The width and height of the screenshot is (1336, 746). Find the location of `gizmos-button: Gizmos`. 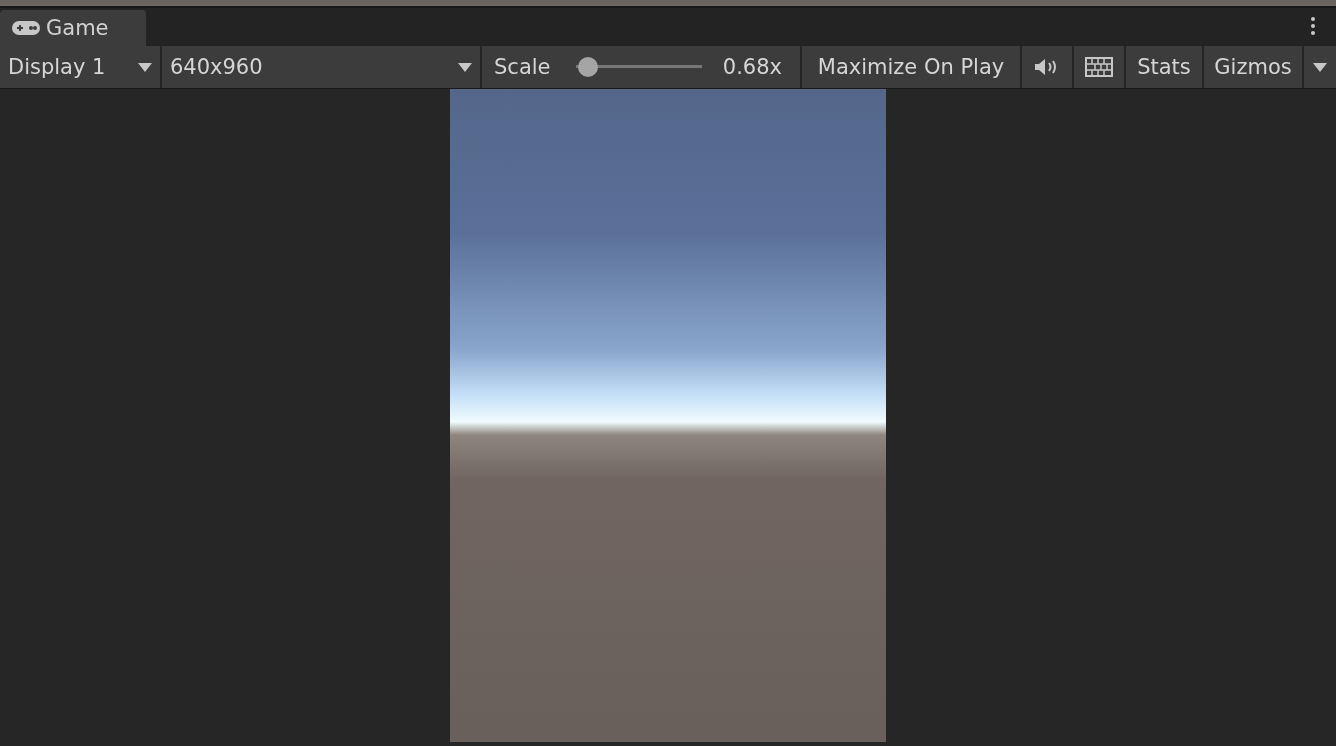

gizmos-button: Gizmos is located at coordinates (1254, 67).